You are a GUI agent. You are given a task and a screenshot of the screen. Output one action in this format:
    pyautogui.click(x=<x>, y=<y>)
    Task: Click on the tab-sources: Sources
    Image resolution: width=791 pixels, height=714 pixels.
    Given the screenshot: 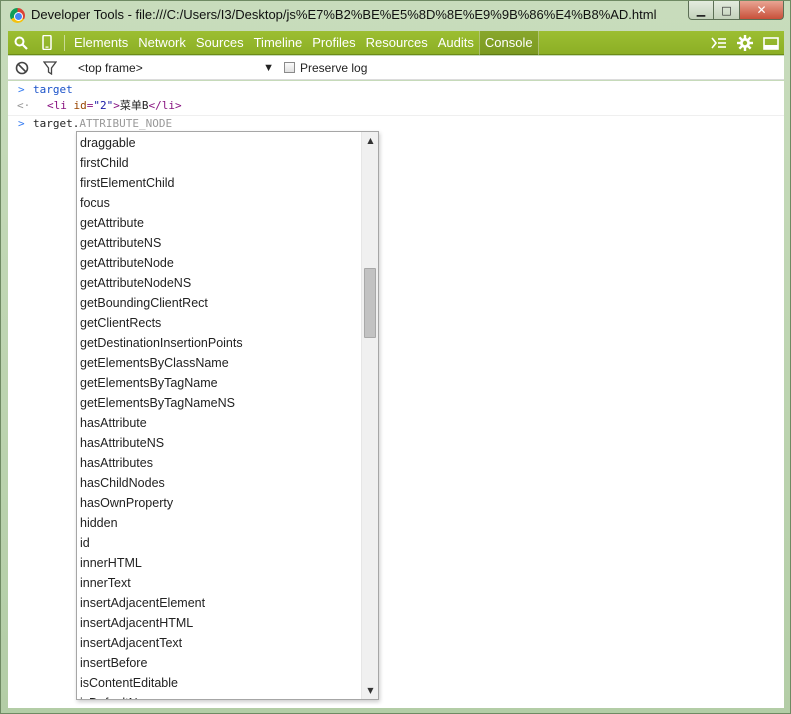 What is the action you would take?
    pyautogui.click(x=220, y=43)
    